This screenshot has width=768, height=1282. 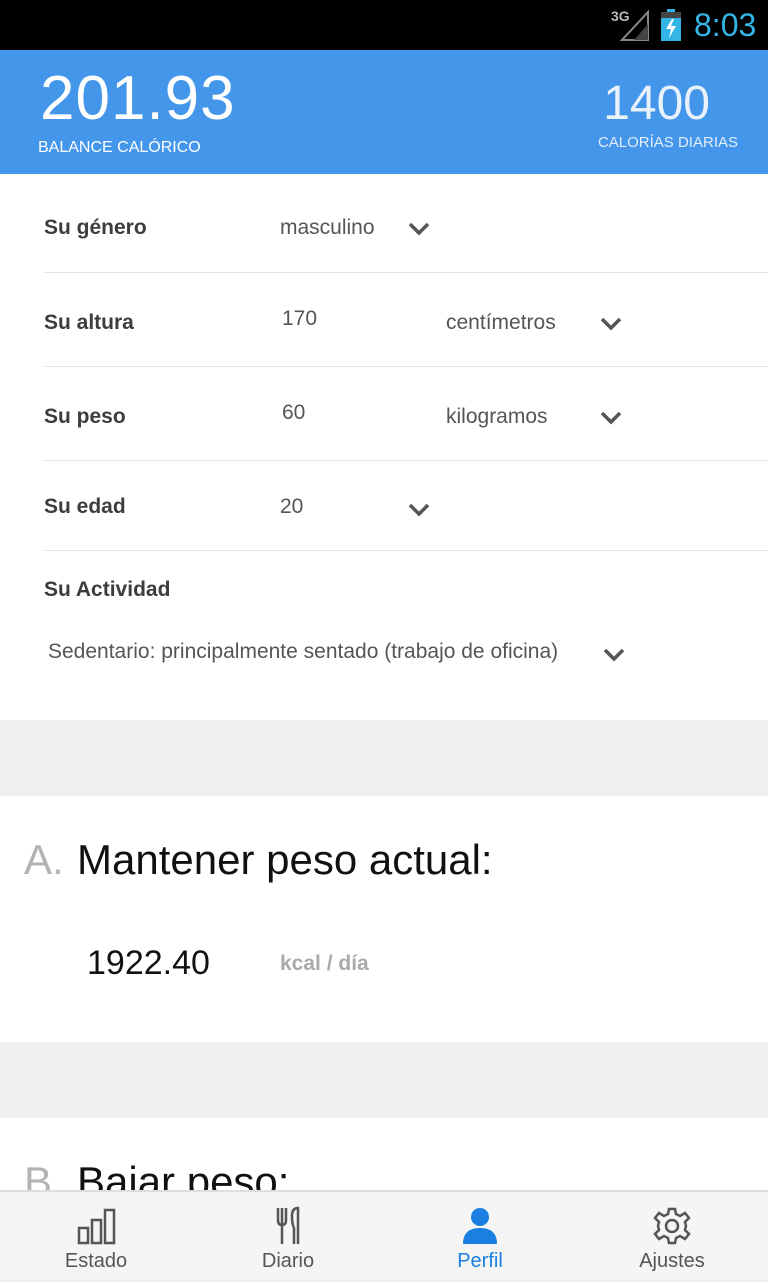 I want to click on height-unit-value: centímetros, so click(x=501, y=322).